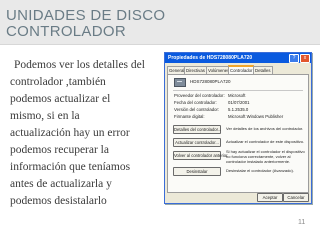 The height and width of the screenshot is (240, 320). I want to click on device-name: HDS728080PLA720, so click(210, 81).